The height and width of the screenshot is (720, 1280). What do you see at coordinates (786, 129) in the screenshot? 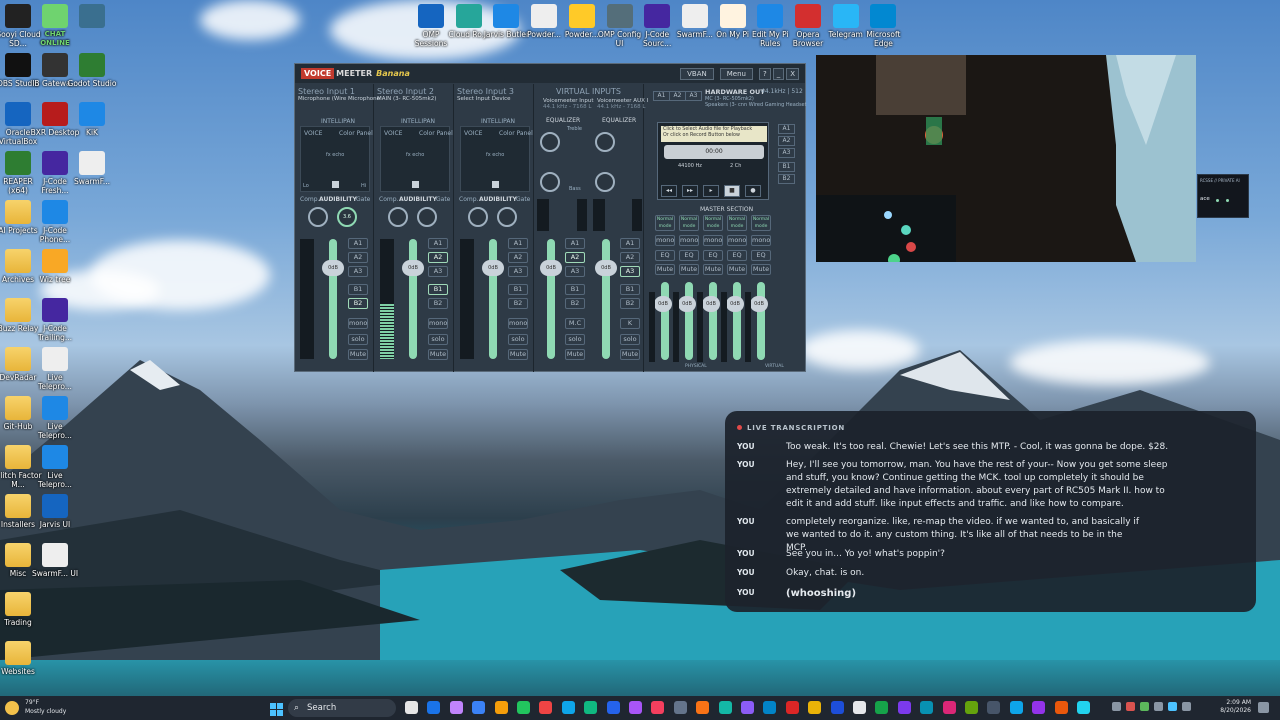
I see `tape-a1: A1` at bounding box center [786, 129].